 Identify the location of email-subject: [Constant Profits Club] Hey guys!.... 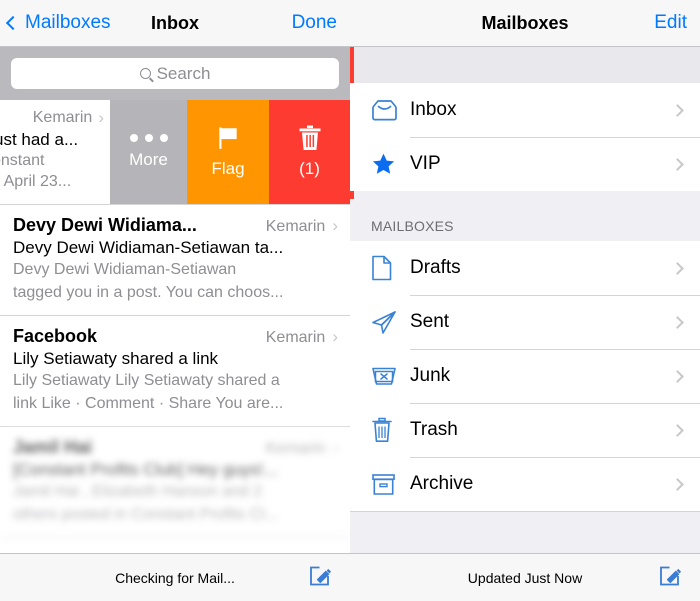
(145, 469).